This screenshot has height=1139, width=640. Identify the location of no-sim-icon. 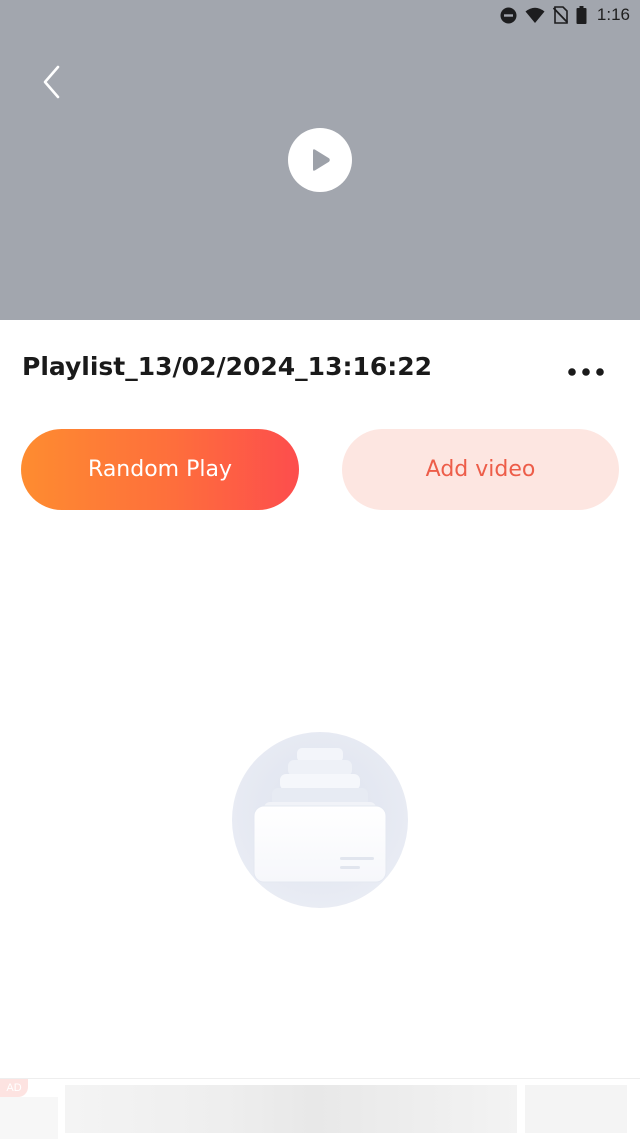
(560, 15).